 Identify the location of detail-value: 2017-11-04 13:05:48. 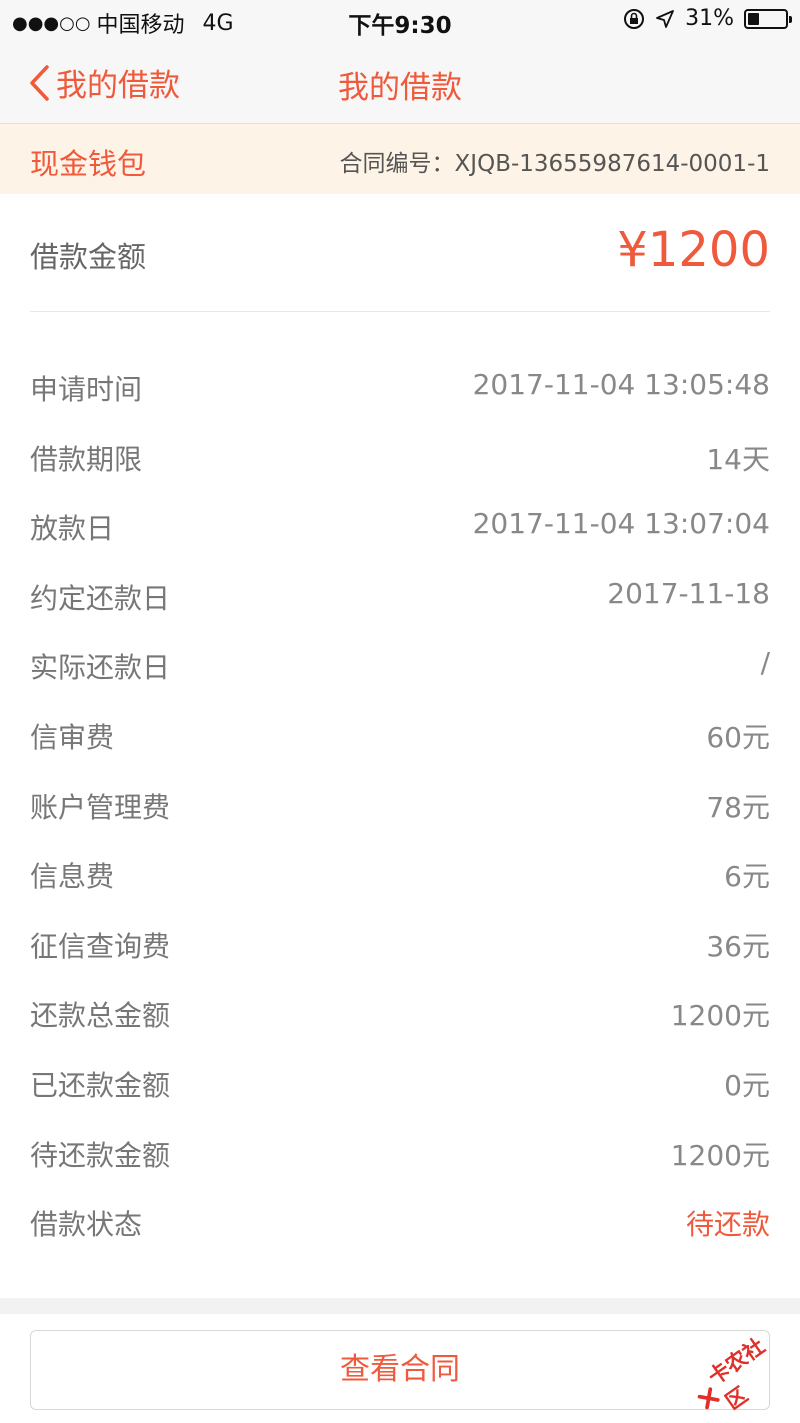
(621, 384).